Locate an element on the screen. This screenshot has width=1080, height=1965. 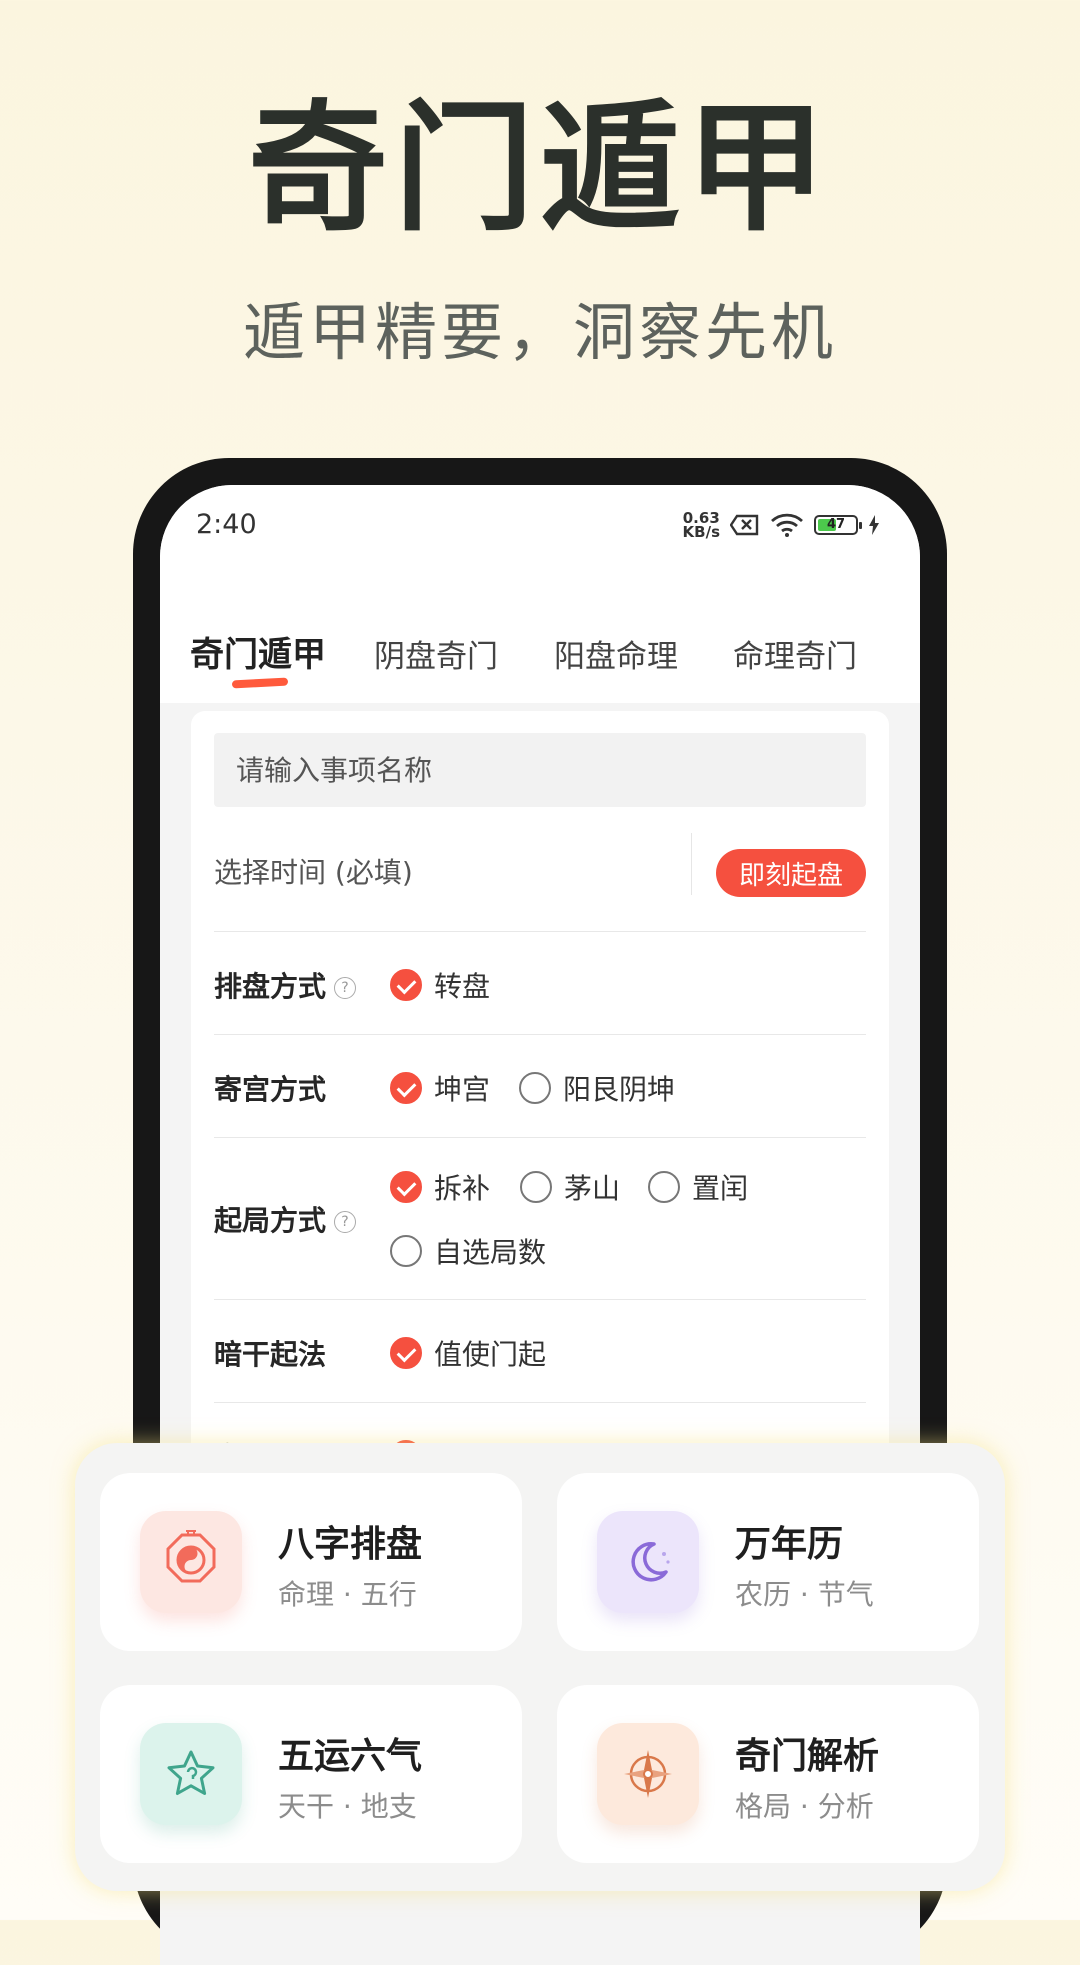
net-speed: 0.63 KB/s is located at coordinates (701, 526).